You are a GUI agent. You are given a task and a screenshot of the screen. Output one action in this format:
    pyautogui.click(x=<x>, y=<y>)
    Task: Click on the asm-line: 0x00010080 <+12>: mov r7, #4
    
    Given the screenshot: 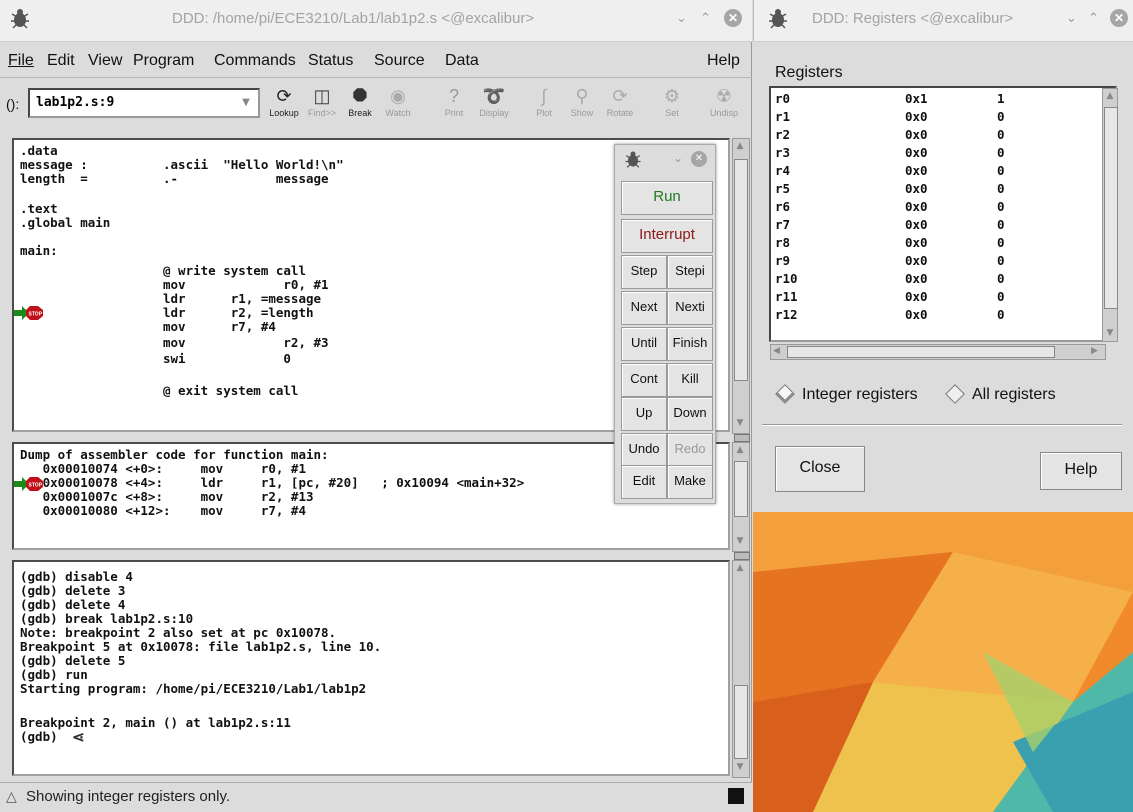 What is the action you would take?
    pyautogui.click(x=163, y=510)
    